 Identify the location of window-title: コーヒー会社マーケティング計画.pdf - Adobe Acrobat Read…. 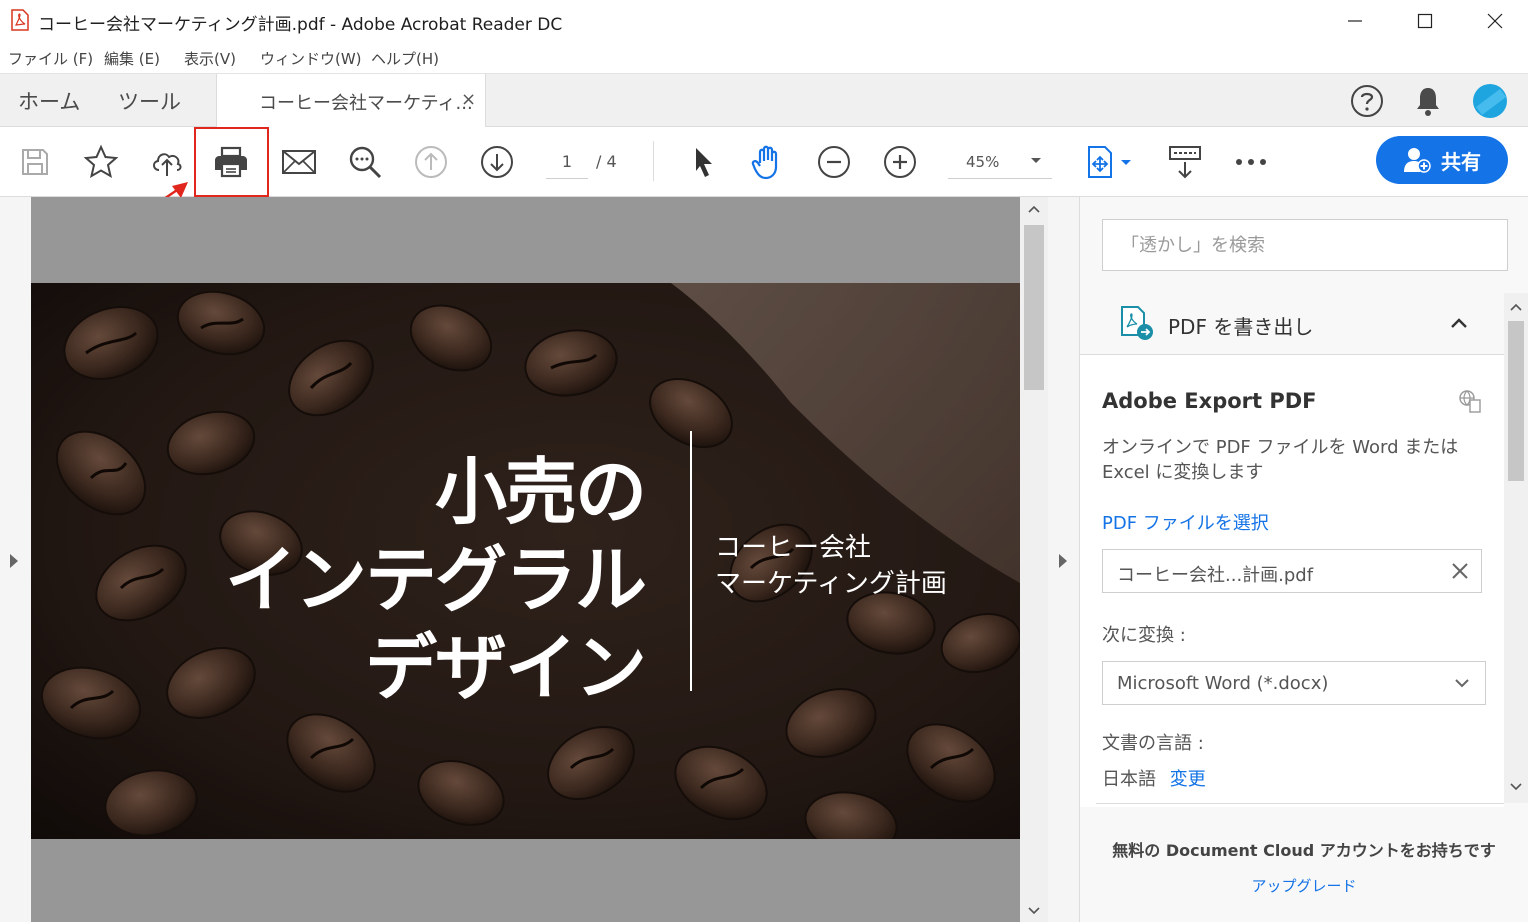
(300, 25).